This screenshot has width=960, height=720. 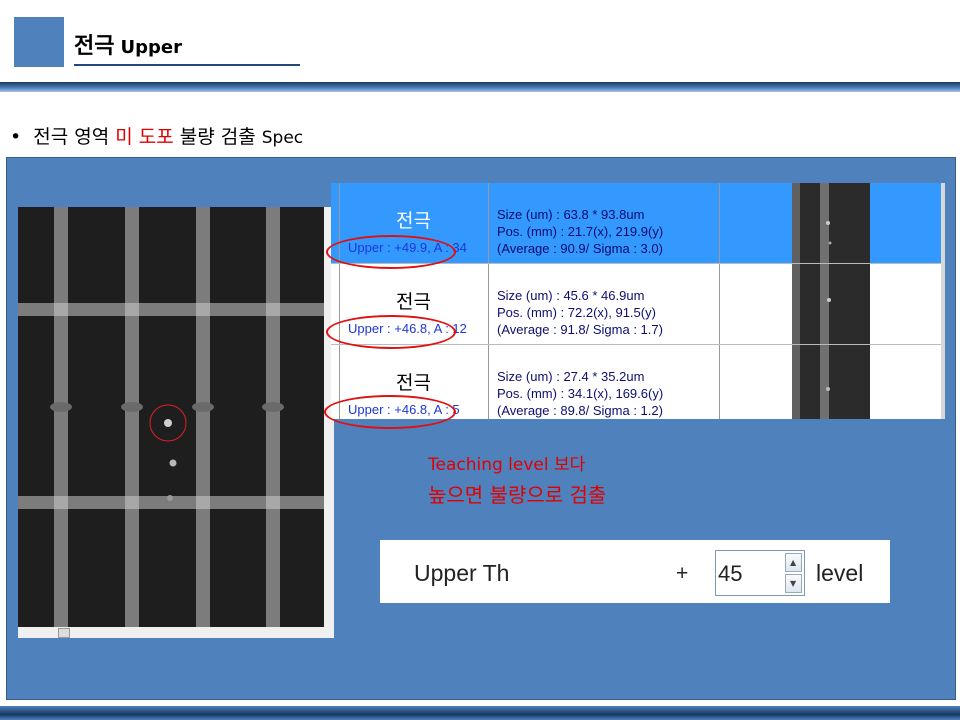 I want to click on threshold-label: Upper Th, so click(x=462, y=573).